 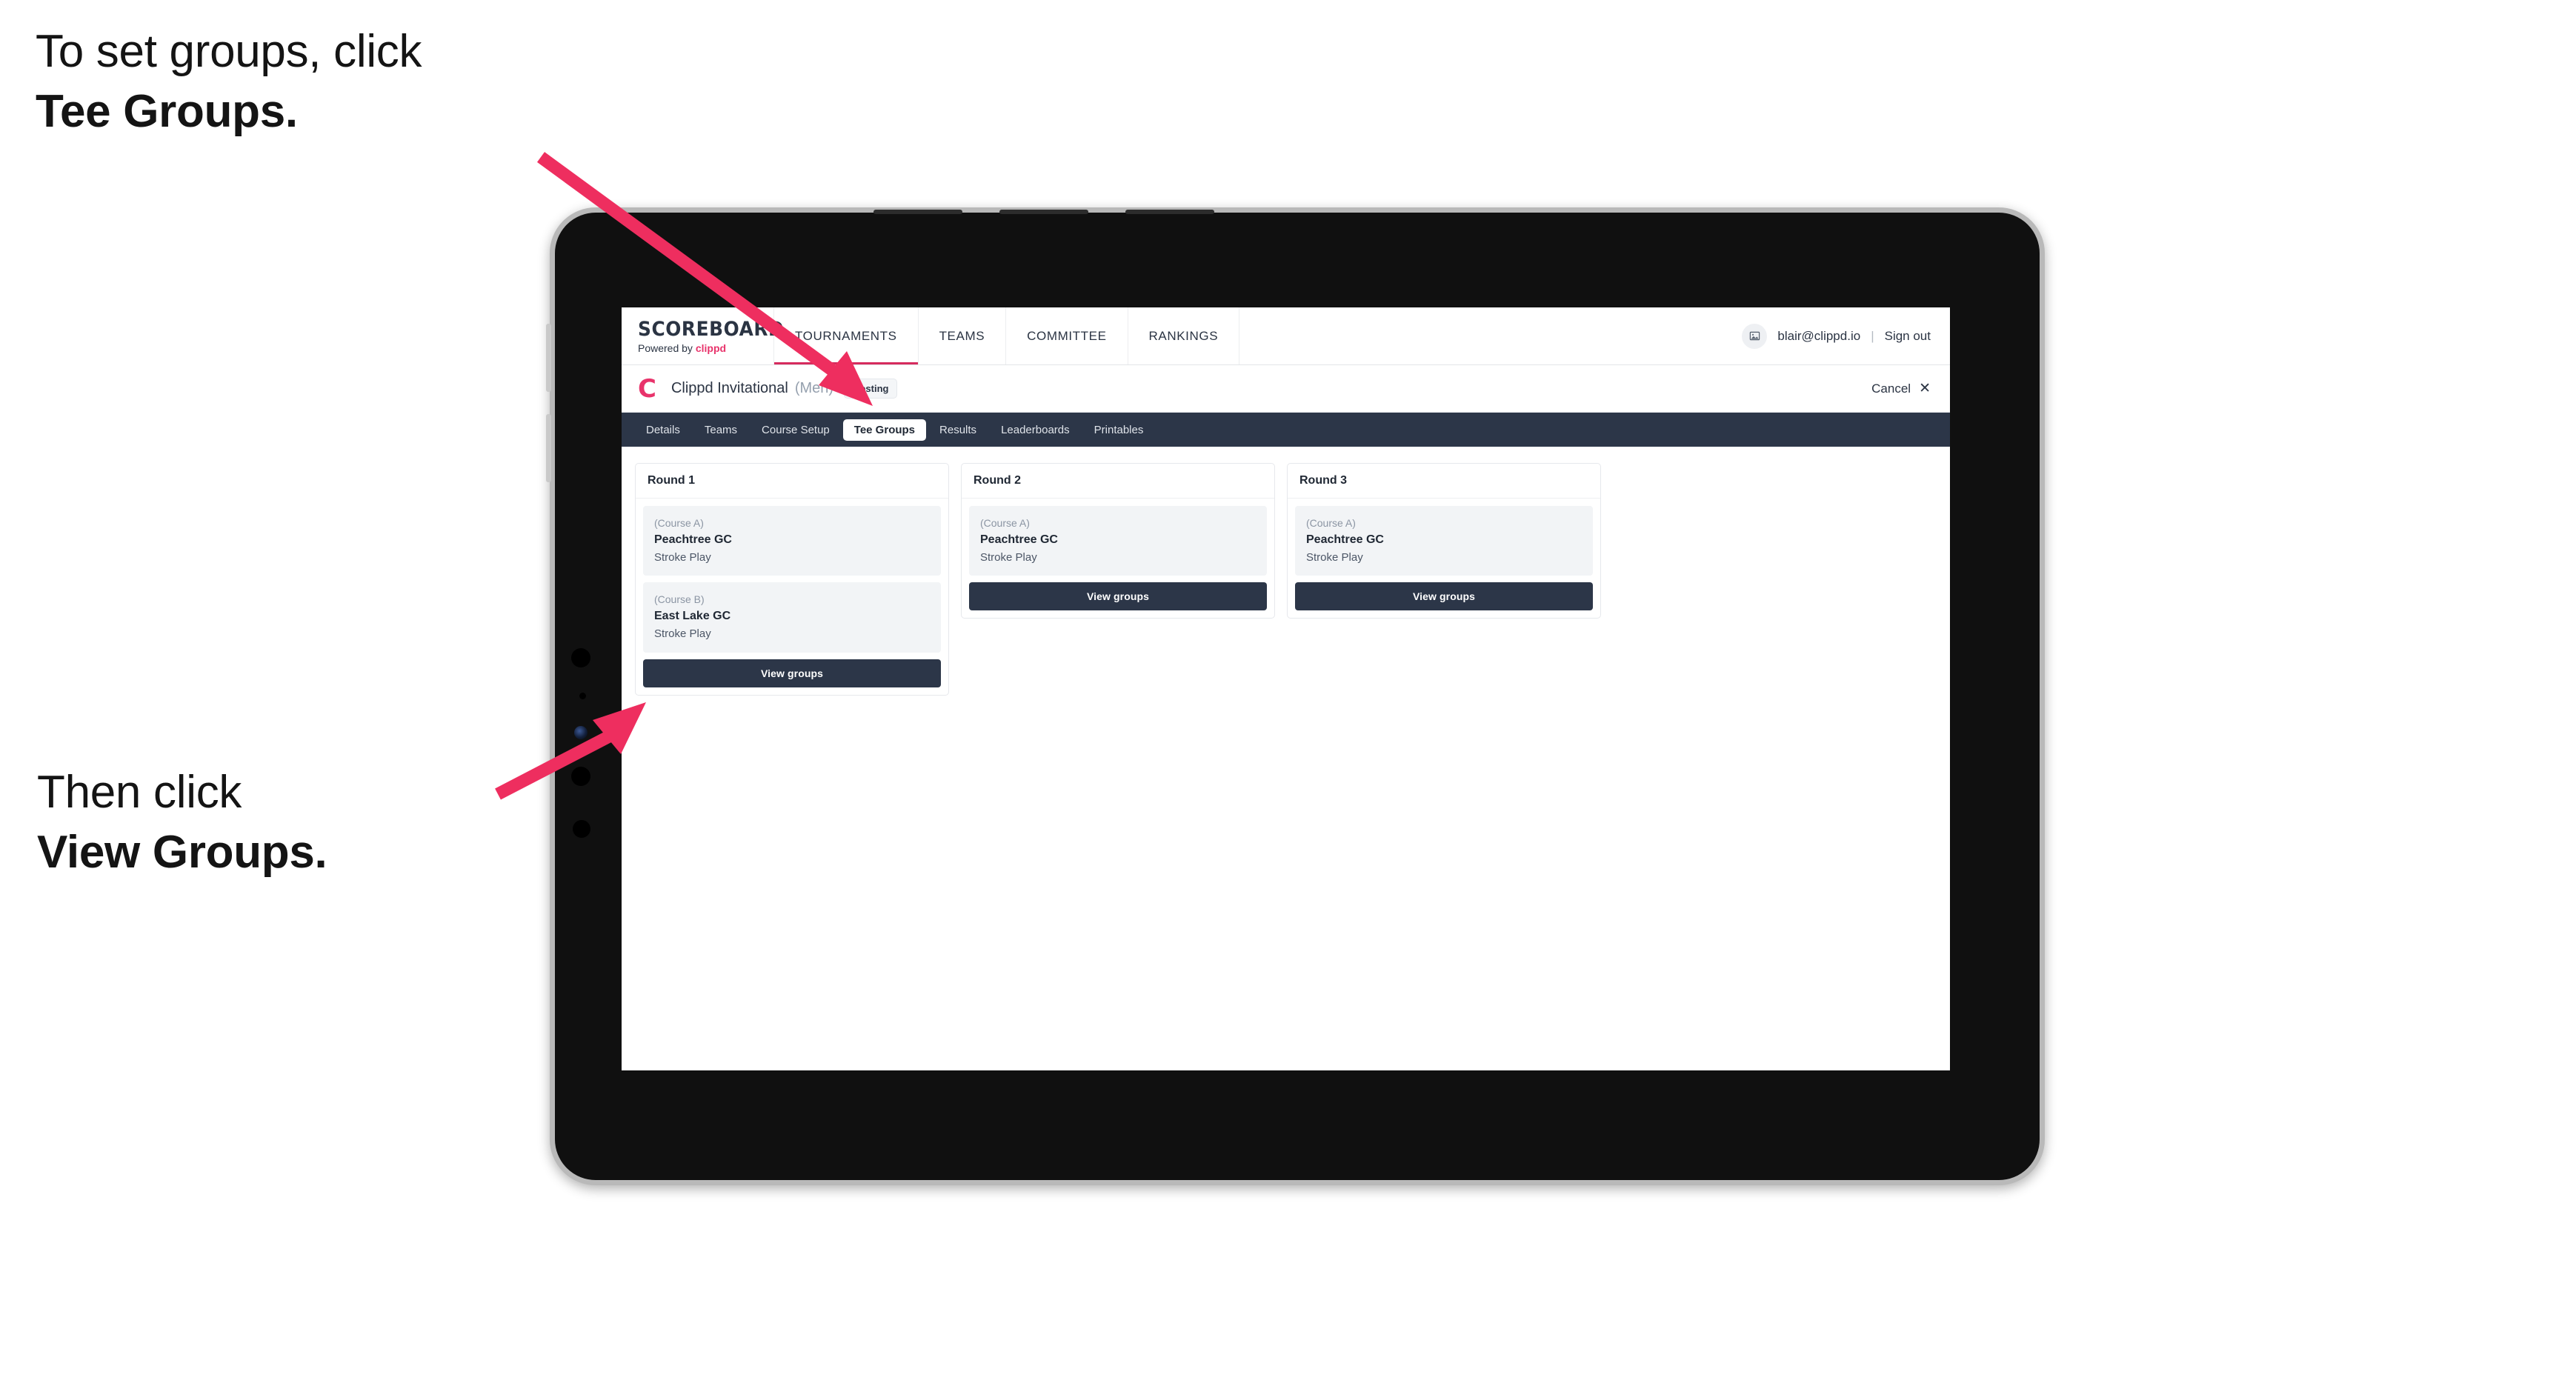 What do you see at coordinates (1908, 336) in the screenshot?
I see `sign-out-link: Sign out` at bounding box center [1908, 336].